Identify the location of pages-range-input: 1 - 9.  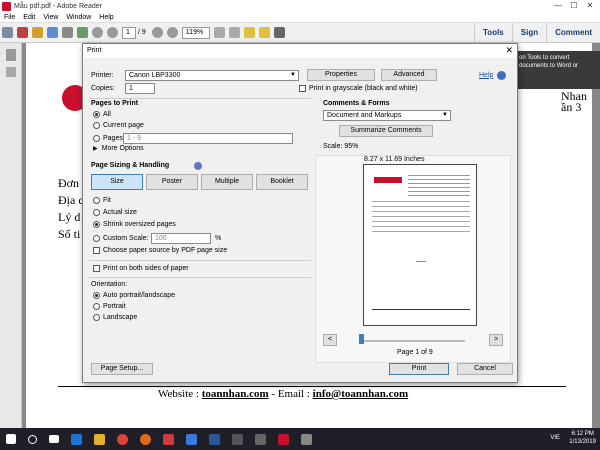
(208, 138).